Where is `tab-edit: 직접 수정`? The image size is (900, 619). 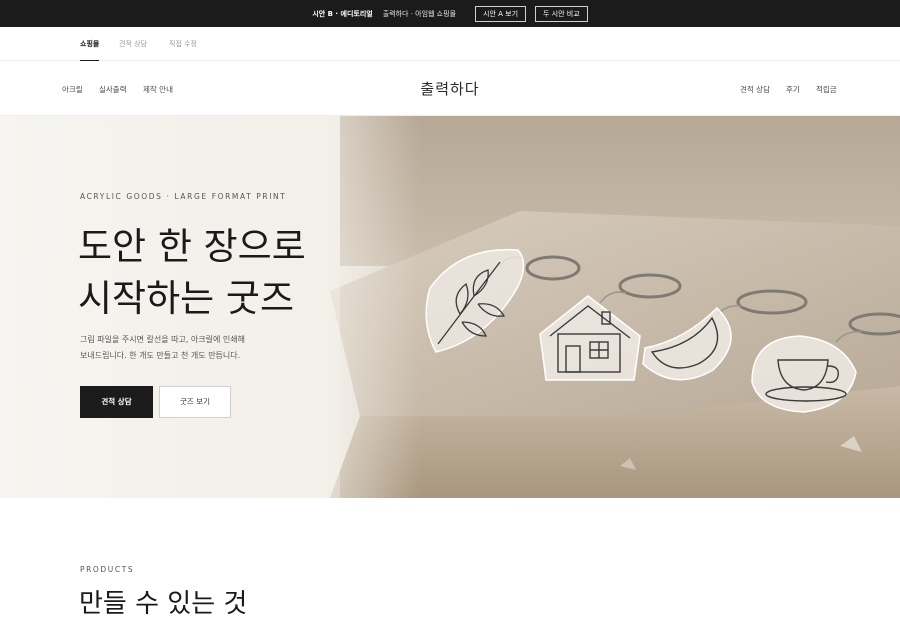 tab-edit: 직접 수정 is located at coordinates (183, 44).